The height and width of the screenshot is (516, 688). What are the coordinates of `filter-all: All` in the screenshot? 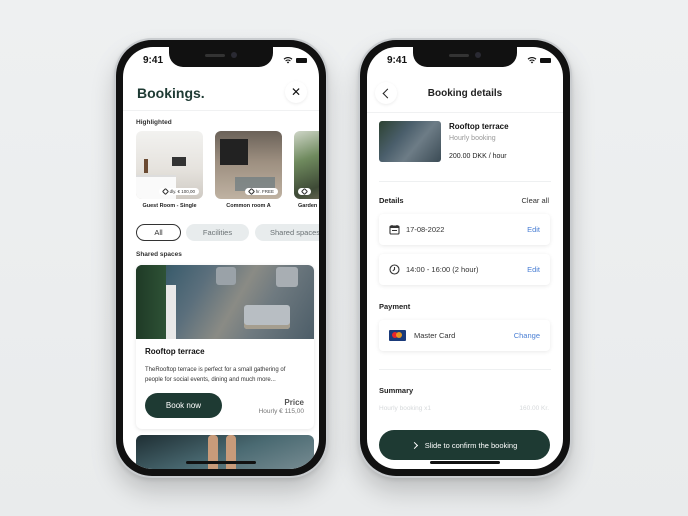 It's located at (158, 232).